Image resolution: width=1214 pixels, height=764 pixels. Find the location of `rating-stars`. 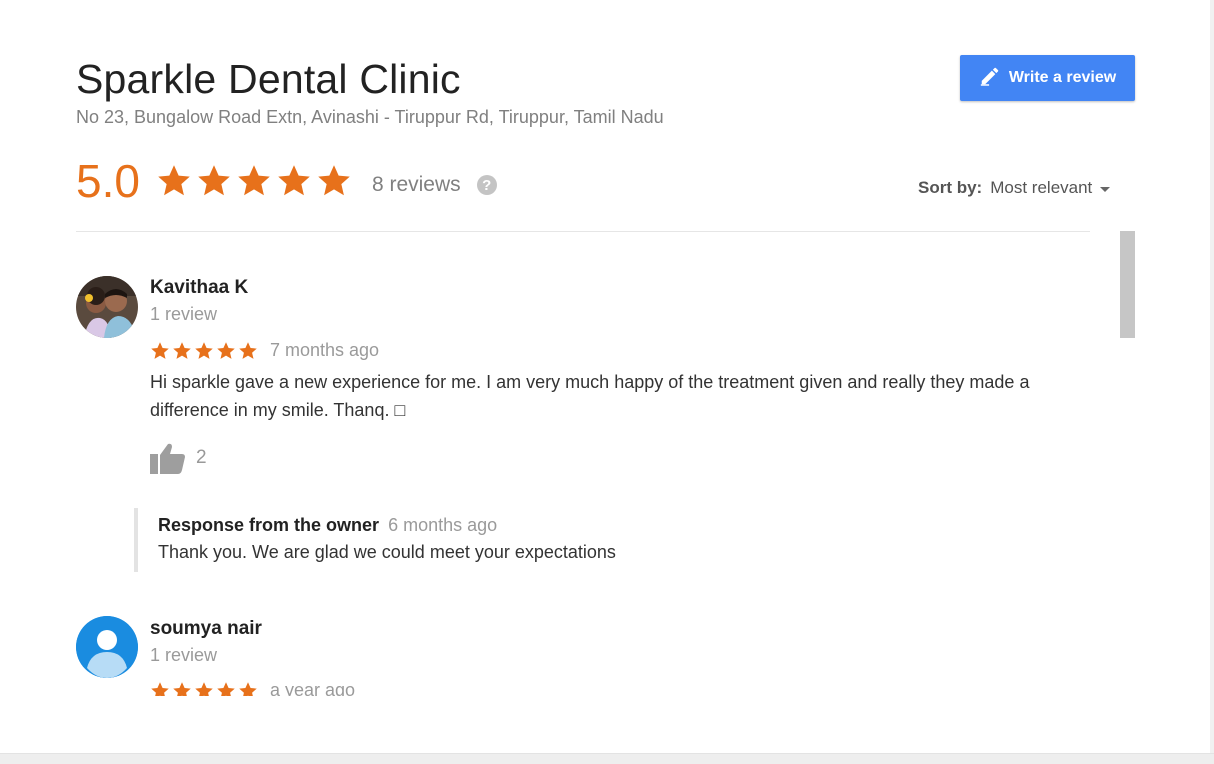

rating-stars is located at coordinates (254, 181).